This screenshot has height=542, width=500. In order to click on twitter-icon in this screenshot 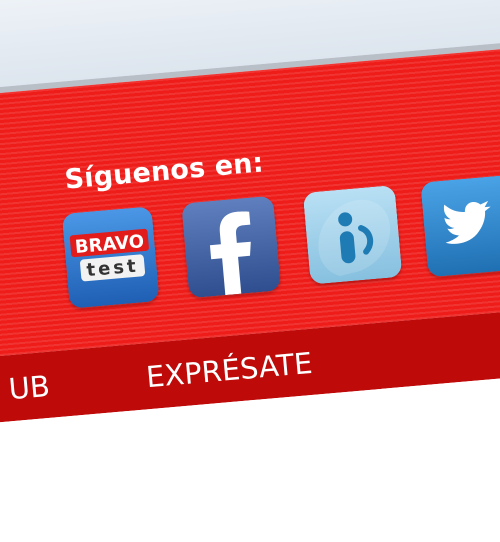, I will do `click(460, 226)`.